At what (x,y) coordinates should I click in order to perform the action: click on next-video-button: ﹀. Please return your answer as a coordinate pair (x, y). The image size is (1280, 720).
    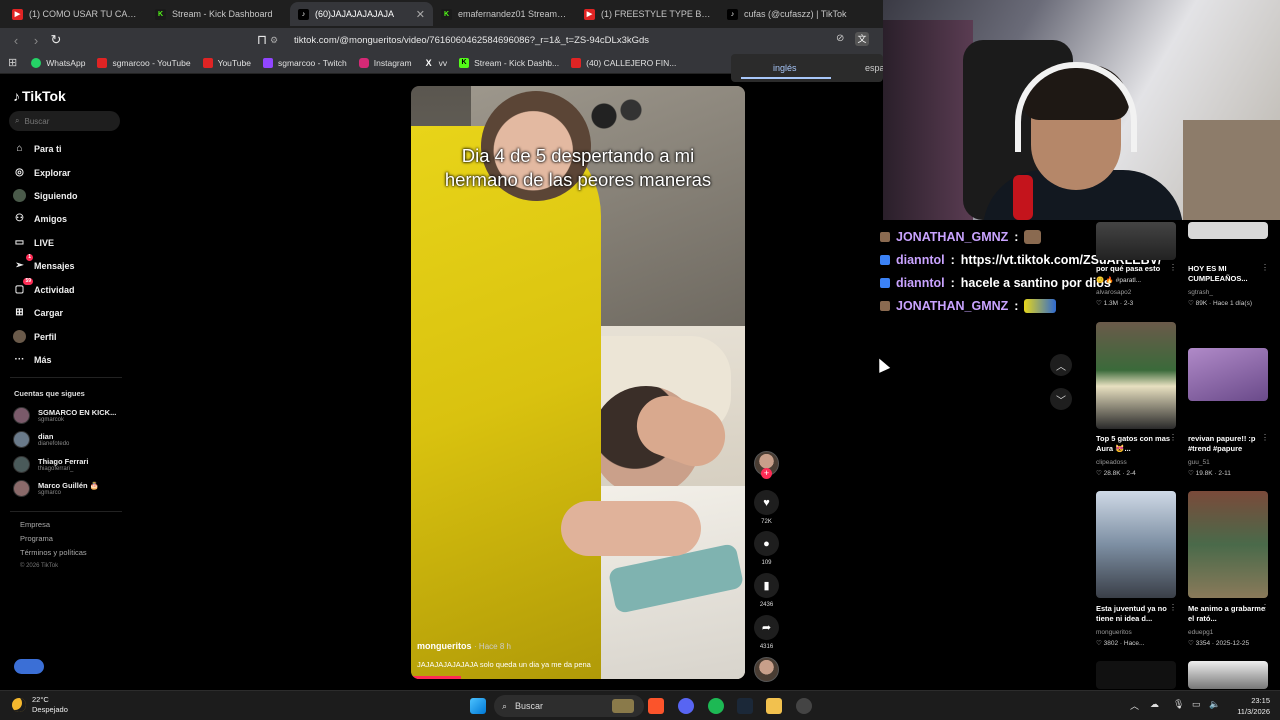
    Looking at the image, I should click on (1061, 399).